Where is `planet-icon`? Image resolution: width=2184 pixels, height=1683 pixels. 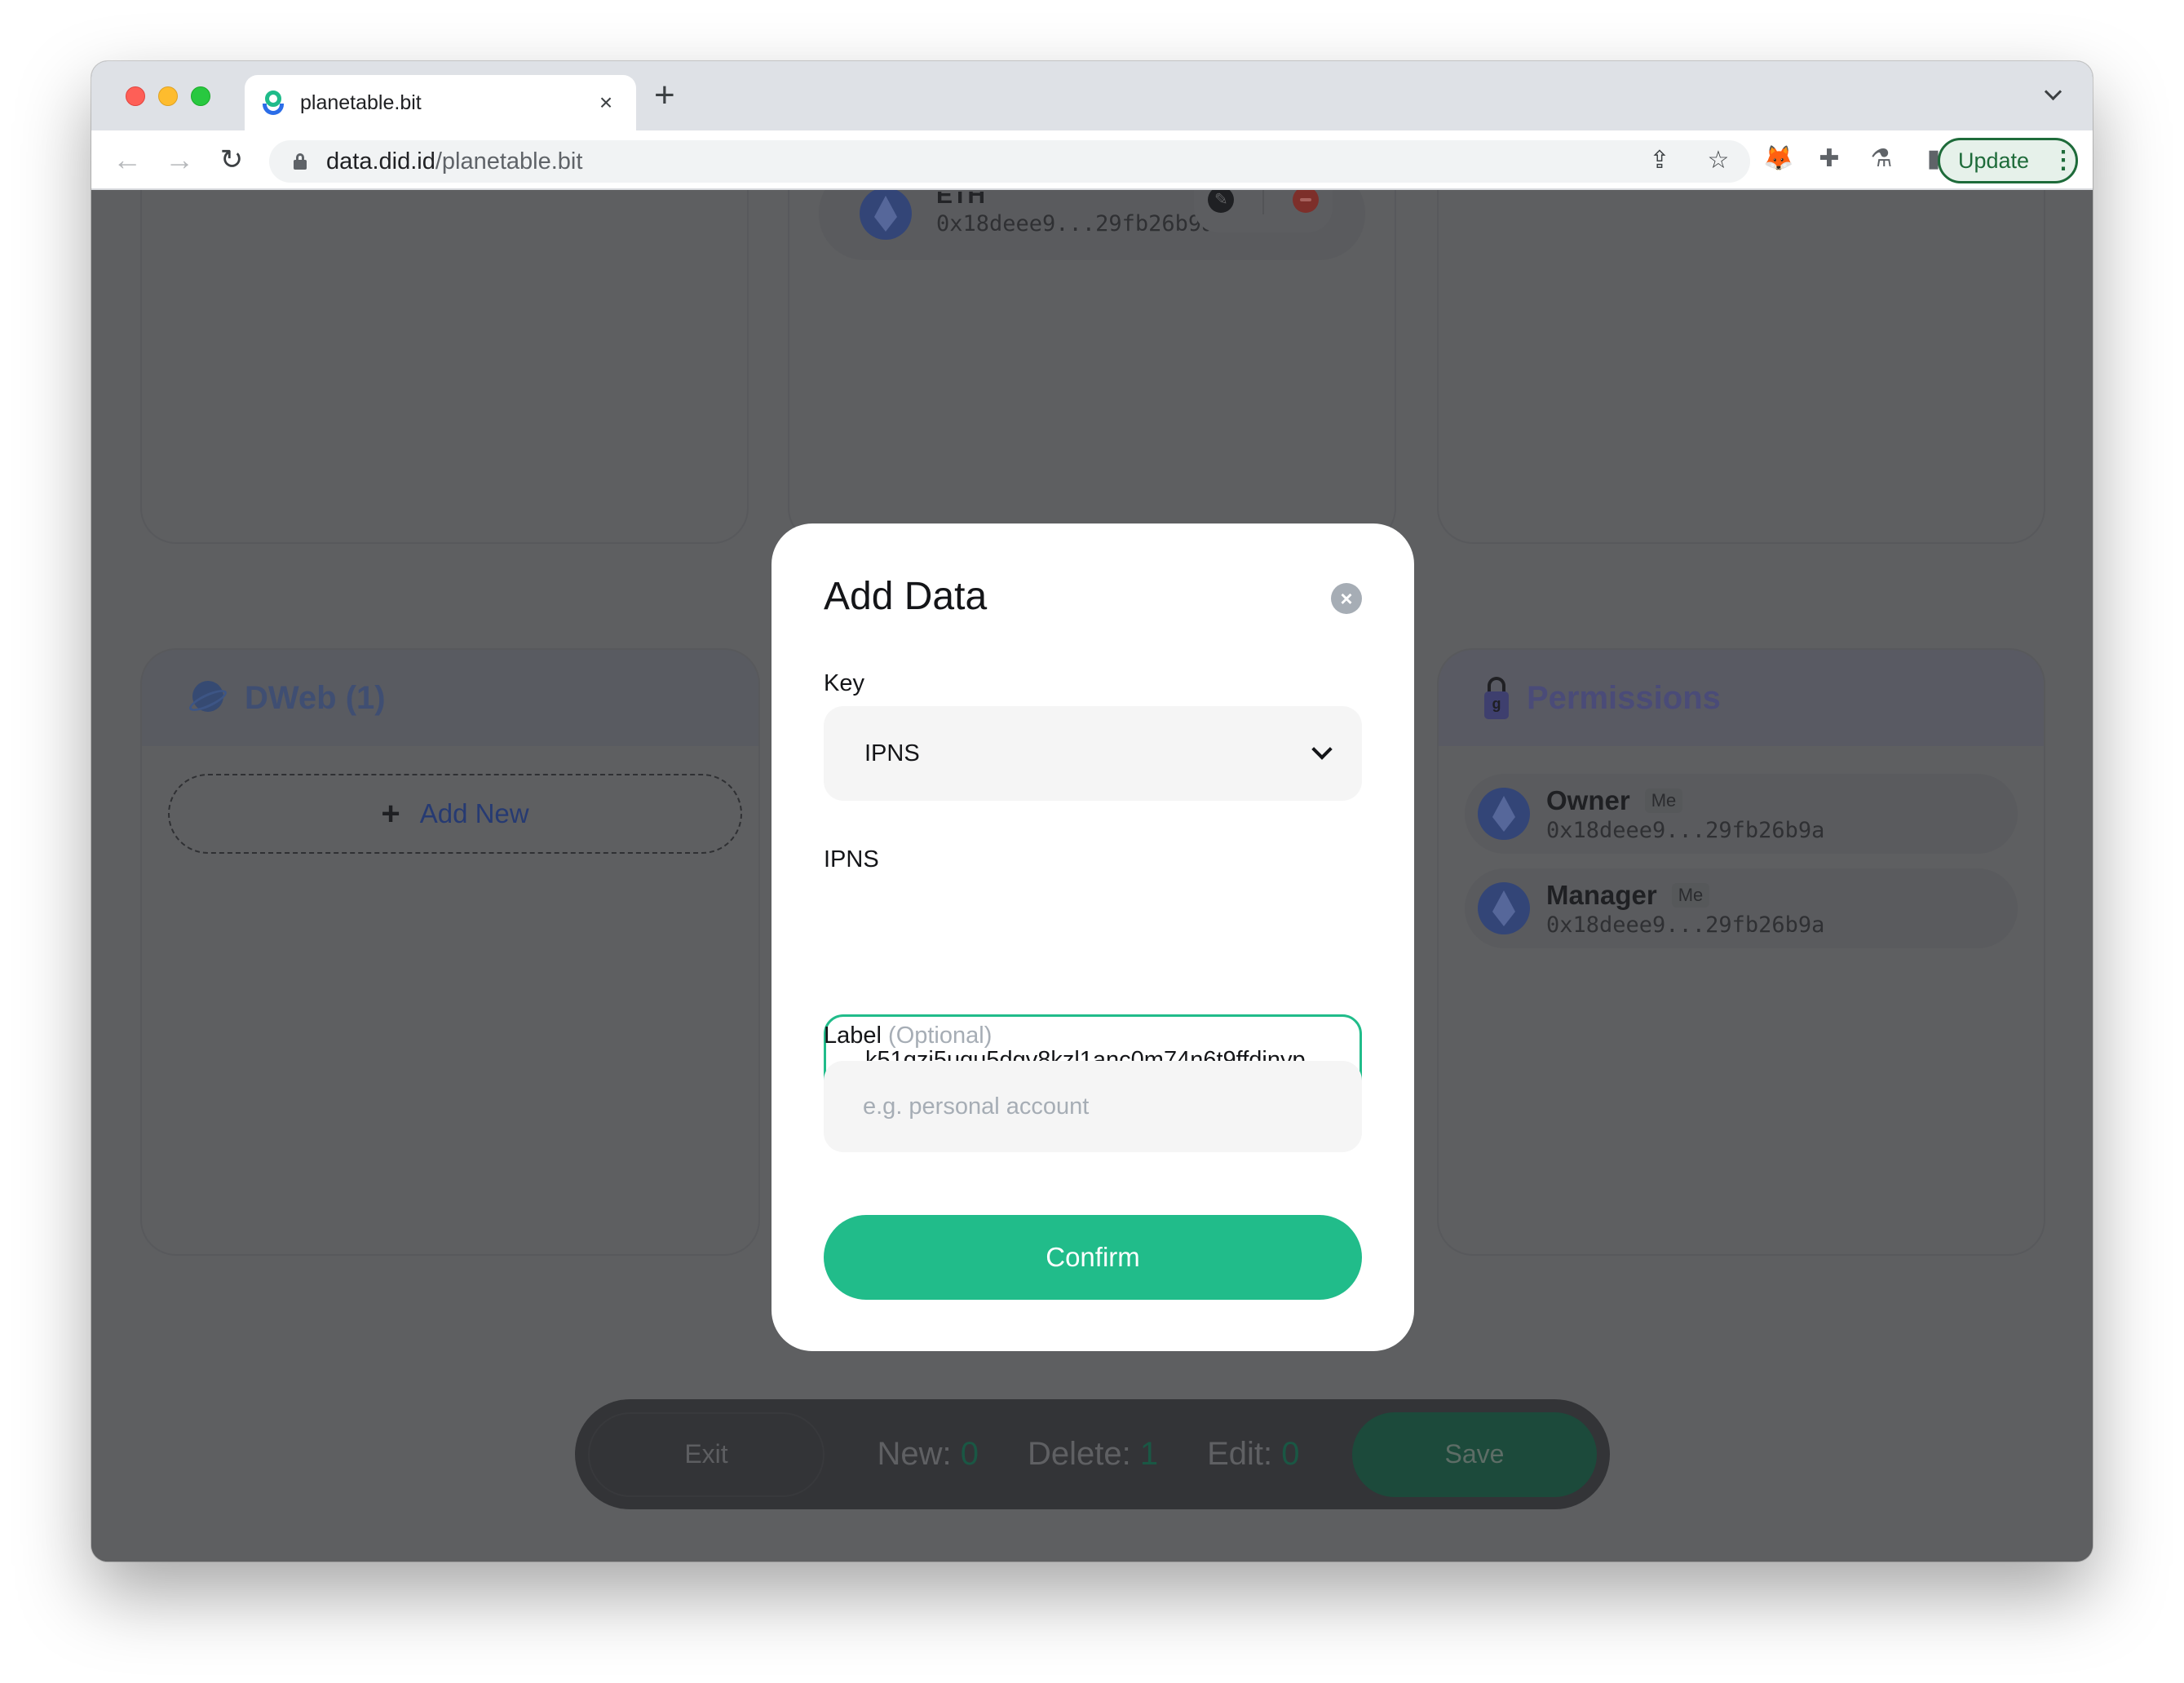
planet-icon is located at coordinates (208, 698).